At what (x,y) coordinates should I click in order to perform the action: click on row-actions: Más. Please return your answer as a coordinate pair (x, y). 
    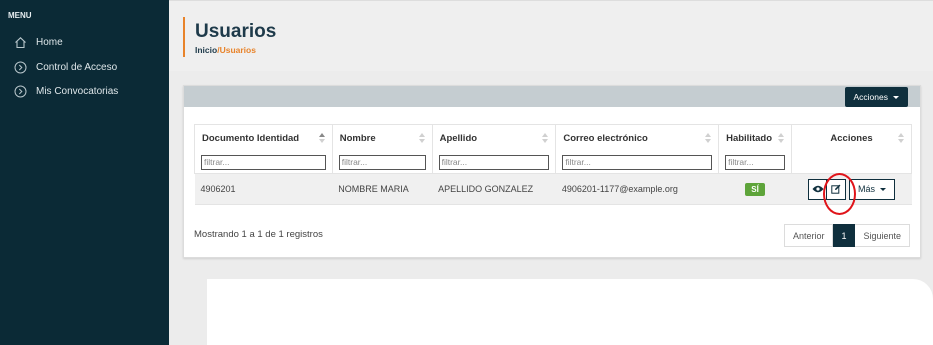
    Looking at the image, I should click on (852, 189).